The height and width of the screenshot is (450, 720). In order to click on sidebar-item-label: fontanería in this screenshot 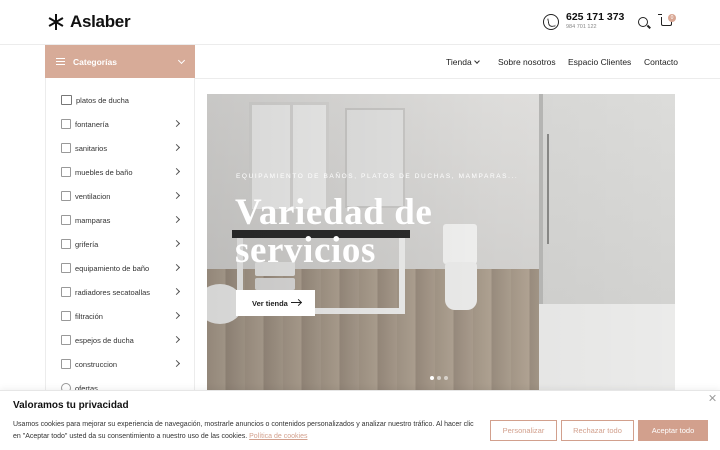, I will do `click(92, 124)`.